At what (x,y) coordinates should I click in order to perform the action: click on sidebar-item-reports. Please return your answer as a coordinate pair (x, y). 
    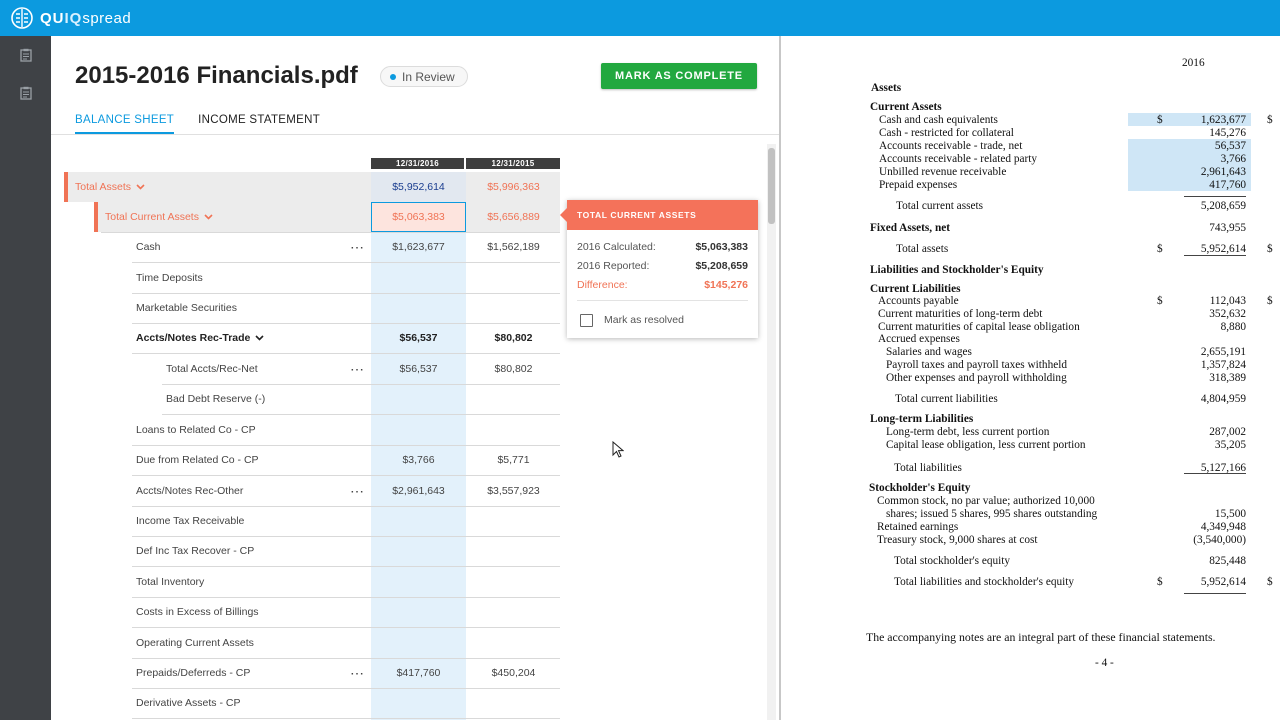
    Looking at the image, I should click on (25, 93).